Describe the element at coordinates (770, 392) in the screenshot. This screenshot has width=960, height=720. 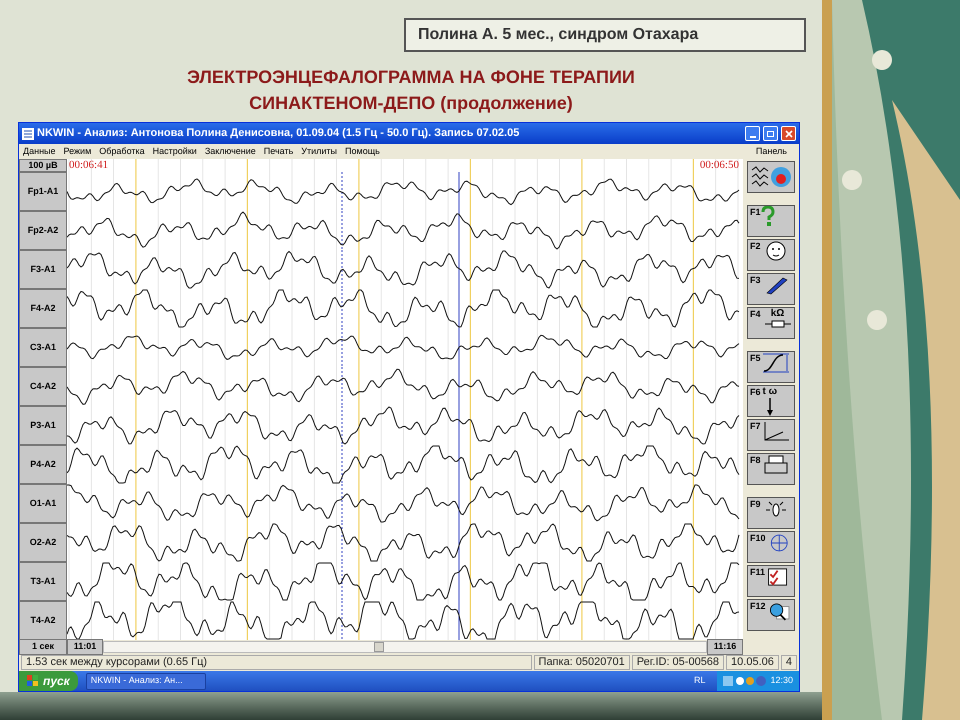
I see `icon-caption: t ω` at that location.